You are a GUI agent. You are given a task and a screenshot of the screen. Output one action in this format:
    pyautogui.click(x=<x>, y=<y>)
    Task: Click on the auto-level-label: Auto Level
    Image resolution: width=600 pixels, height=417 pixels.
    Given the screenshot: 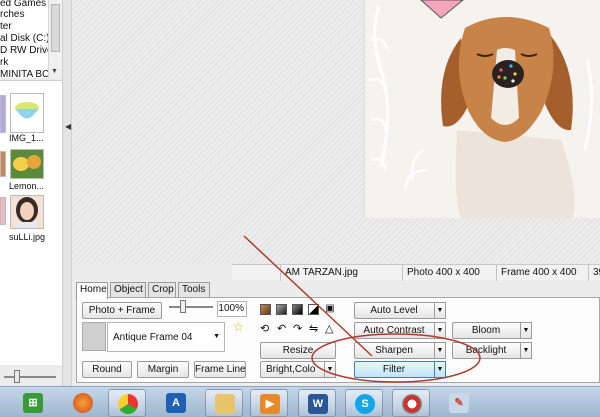 What is the action you would take?
    pyautogui.click(x=394, y=310)
    